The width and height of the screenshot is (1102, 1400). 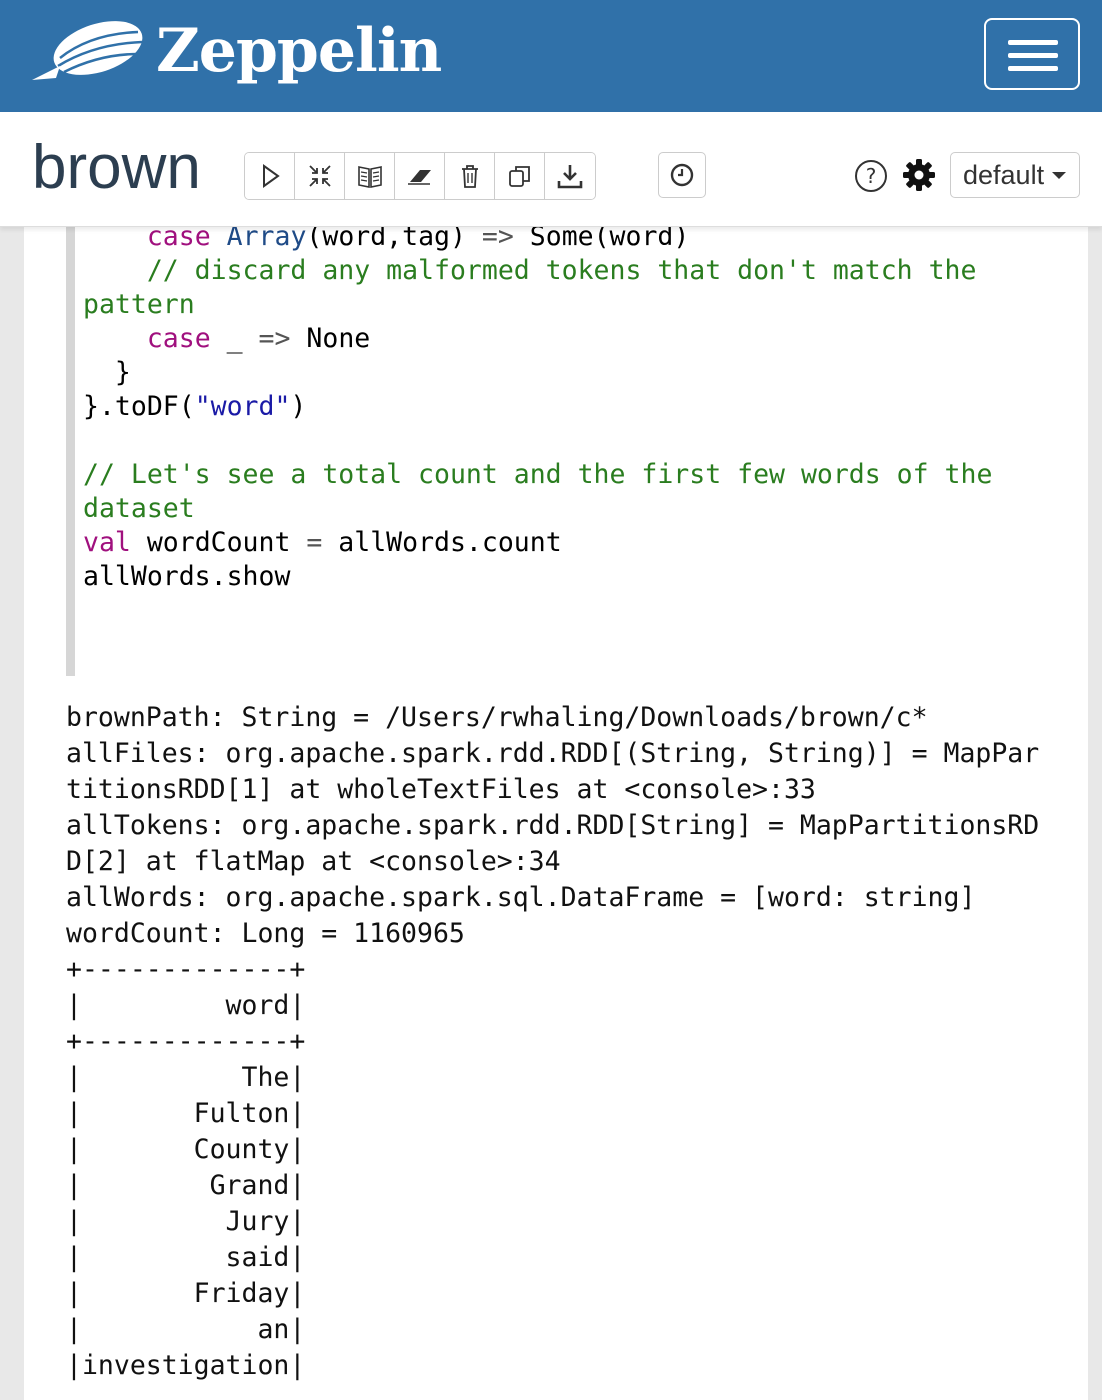 I want to click on code-token: }.toDF(, so click(x=139, y=406).